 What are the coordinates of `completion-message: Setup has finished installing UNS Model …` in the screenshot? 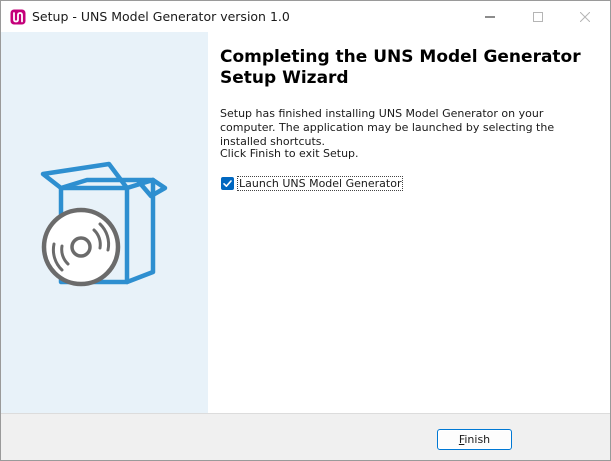 It's located at (387, 127).